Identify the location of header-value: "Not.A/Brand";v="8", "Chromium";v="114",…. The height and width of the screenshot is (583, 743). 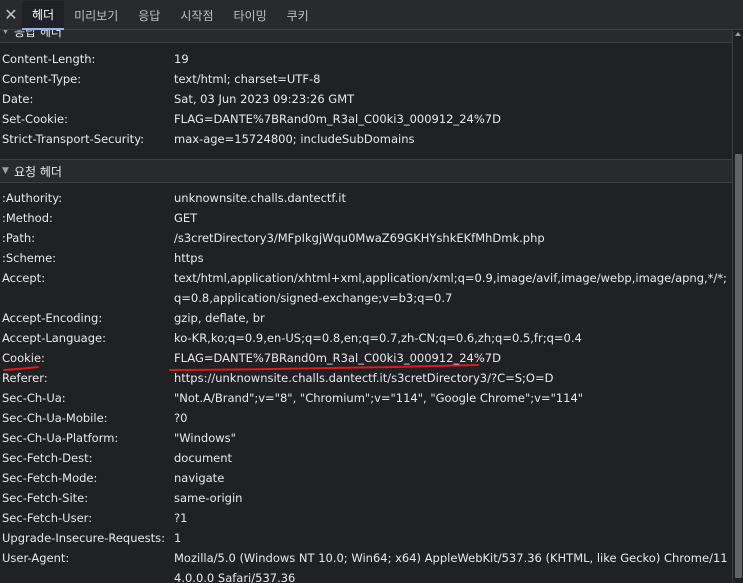
(379, 398).